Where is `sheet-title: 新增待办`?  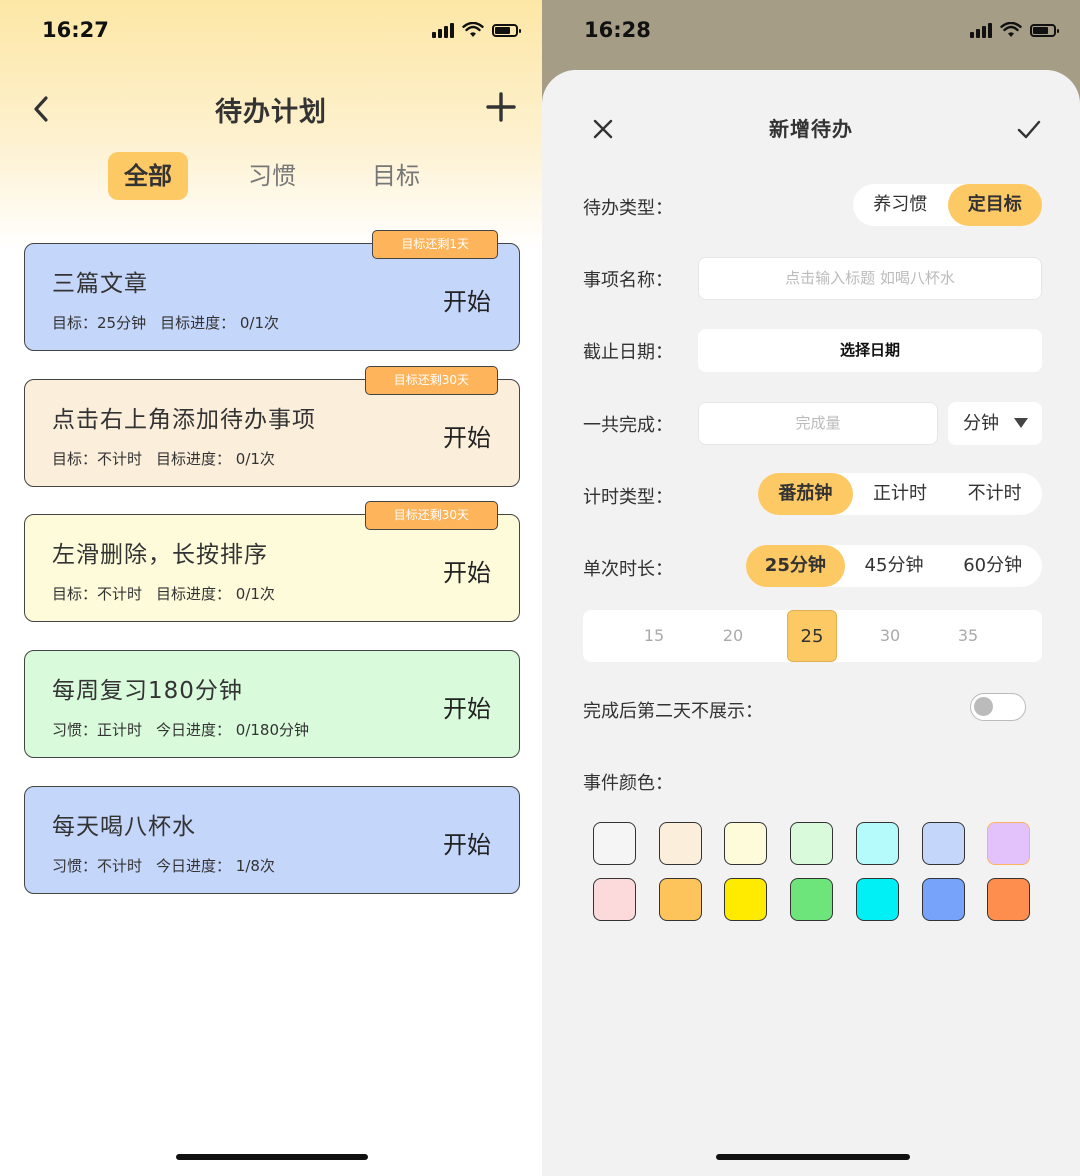
sheet-title: 新增待办 is located at coordinates (811, 129).